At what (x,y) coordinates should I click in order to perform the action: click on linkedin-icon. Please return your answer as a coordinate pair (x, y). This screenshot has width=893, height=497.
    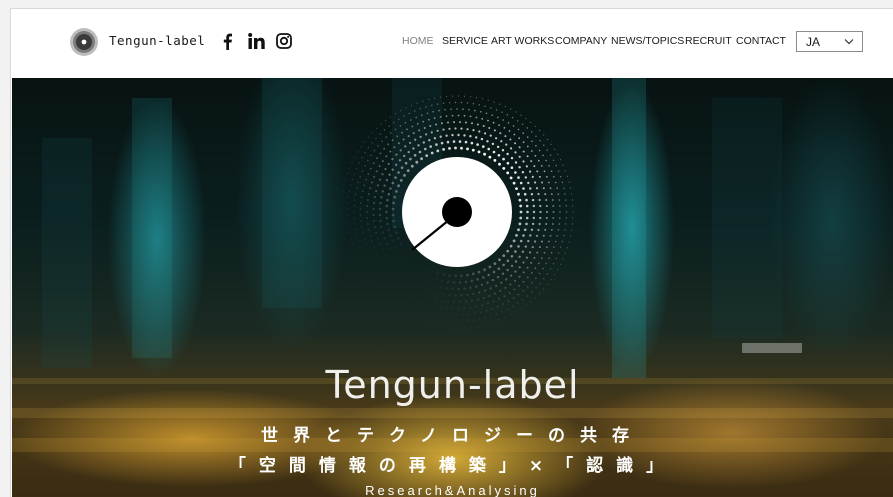
    Looking at the image, I should click on (256, 41).